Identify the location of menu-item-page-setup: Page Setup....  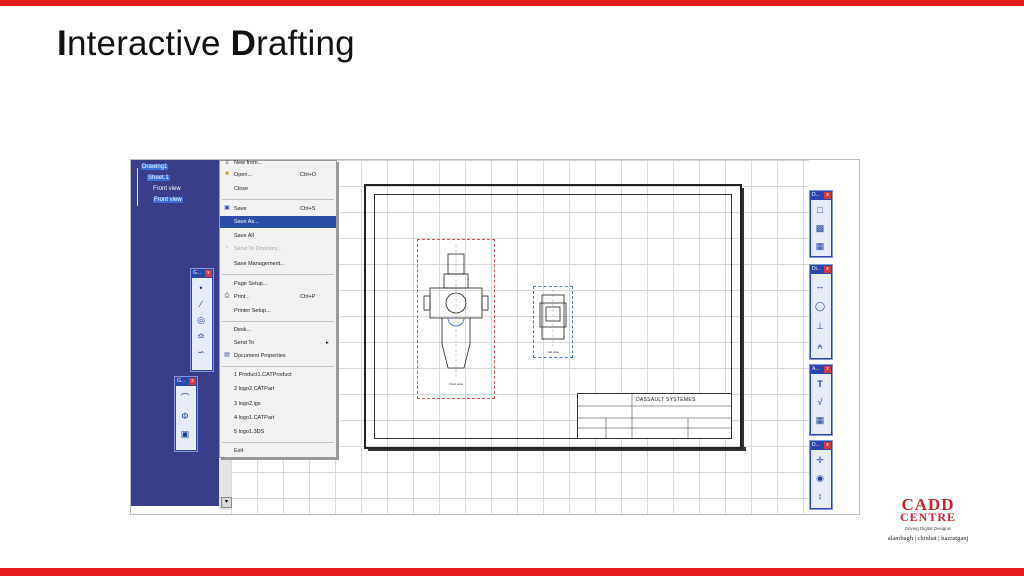
(278, 284).